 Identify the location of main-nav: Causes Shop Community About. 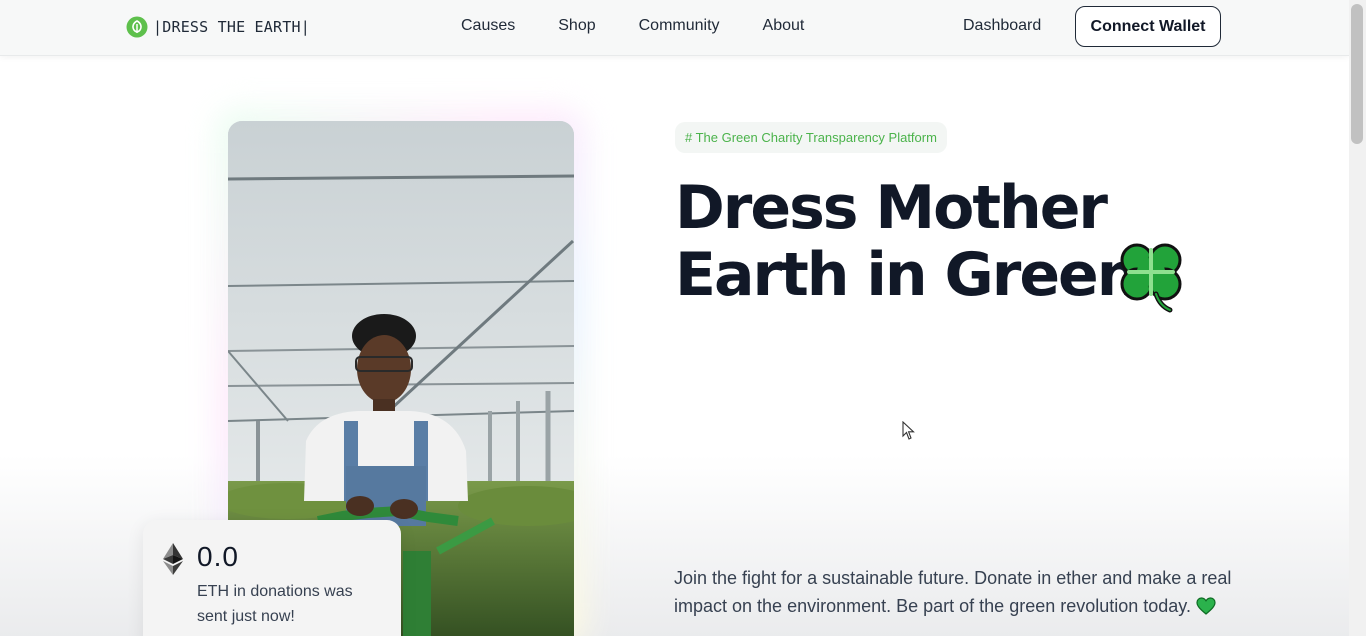
(632, 26).